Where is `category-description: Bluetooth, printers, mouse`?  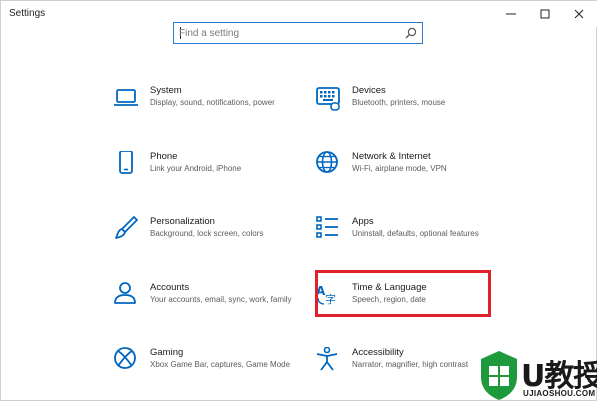 category-description: Bluetooth, printers, mouse is located at coordinates (399, 102).